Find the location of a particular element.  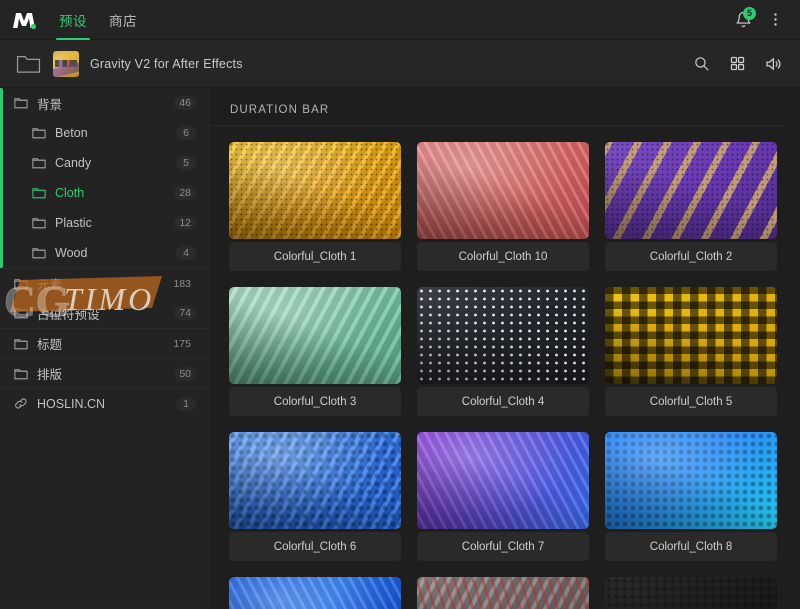

sidebar-item-beton: Beton 6 is located at coordinates (105, 133).